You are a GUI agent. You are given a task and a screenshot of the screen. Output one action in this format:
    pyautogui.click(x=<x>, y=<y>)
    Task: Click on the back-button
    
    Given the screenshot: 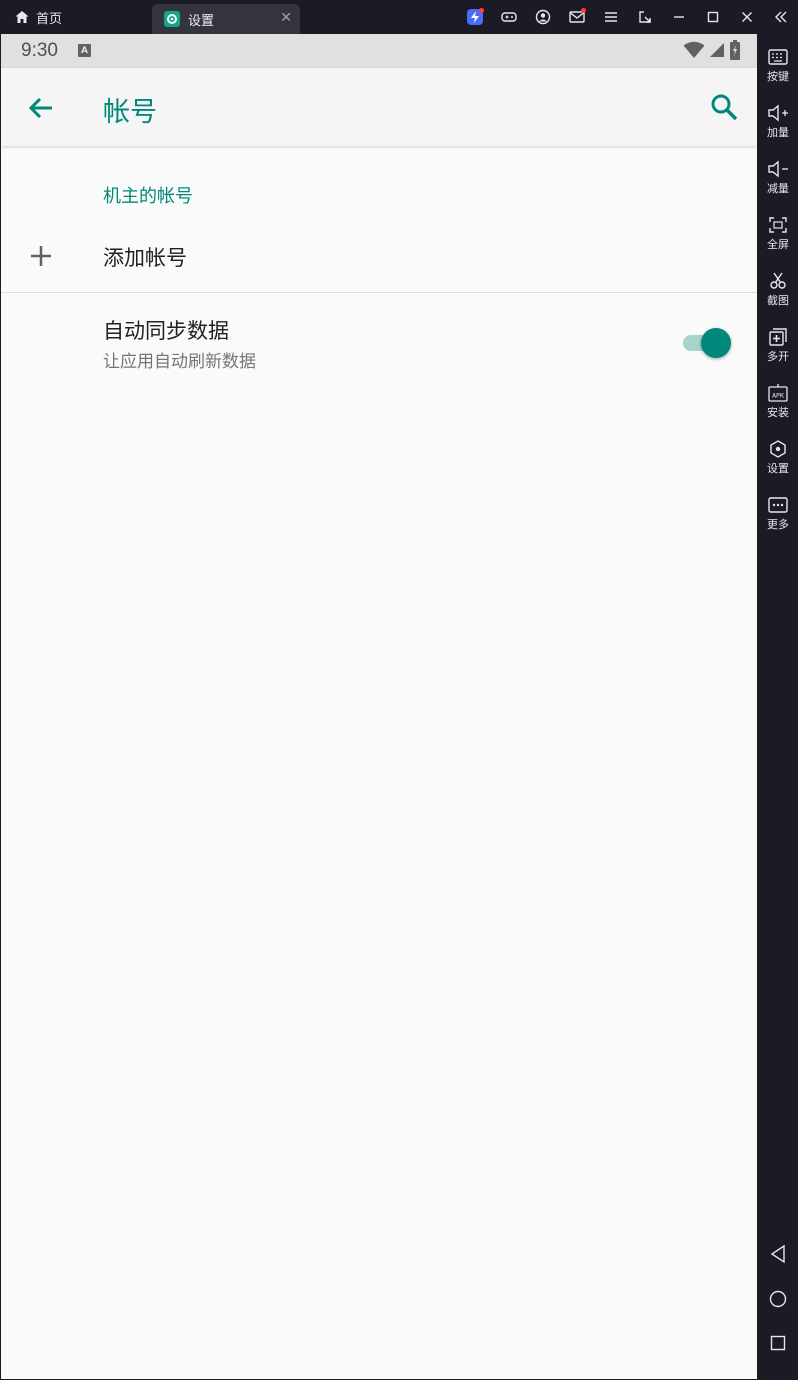 What is the action you would take?
    pyautogui.click(x=41, y=108)
    